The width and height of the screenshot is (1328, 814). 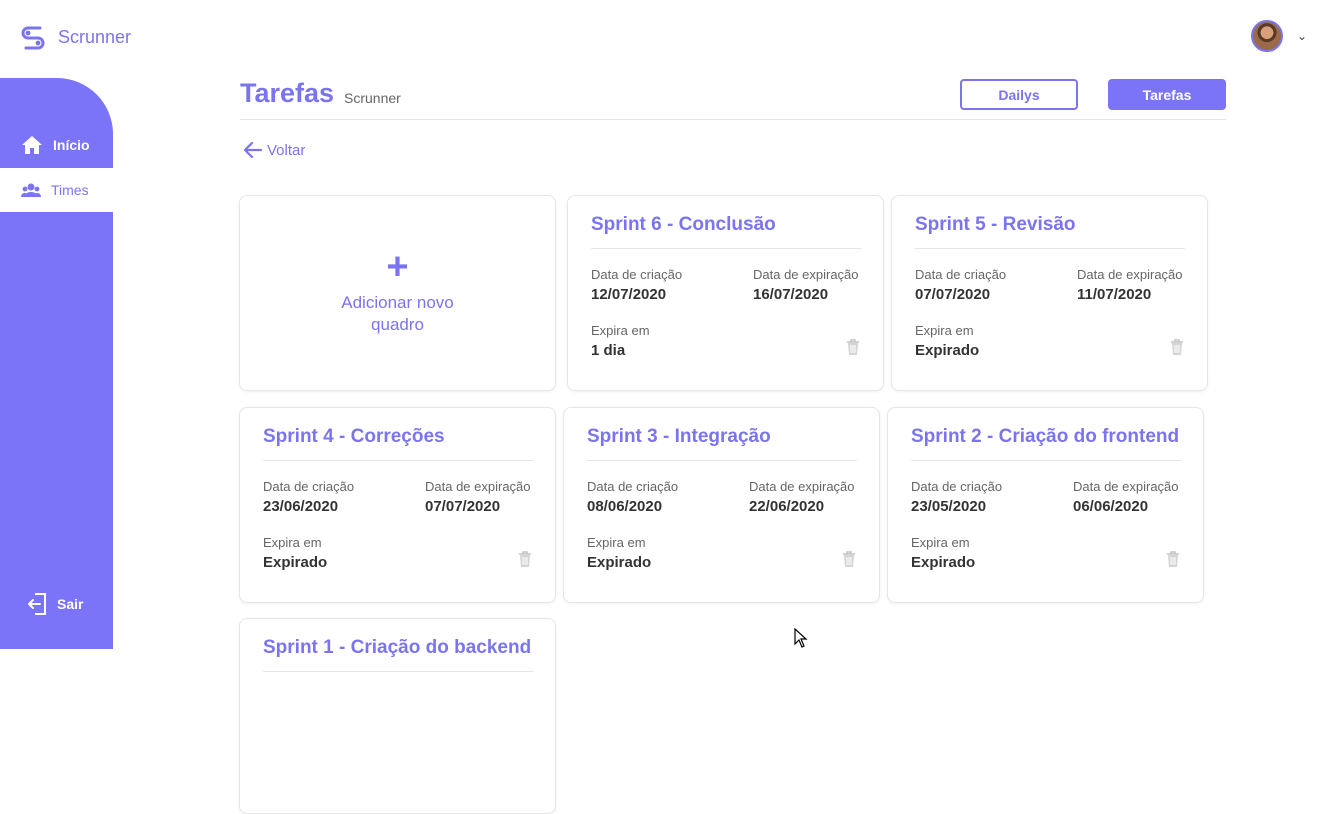 What do you see at coordinates (1267, 36) in the screenshot?
I see `avatar` at bounding box center [1267, 36].